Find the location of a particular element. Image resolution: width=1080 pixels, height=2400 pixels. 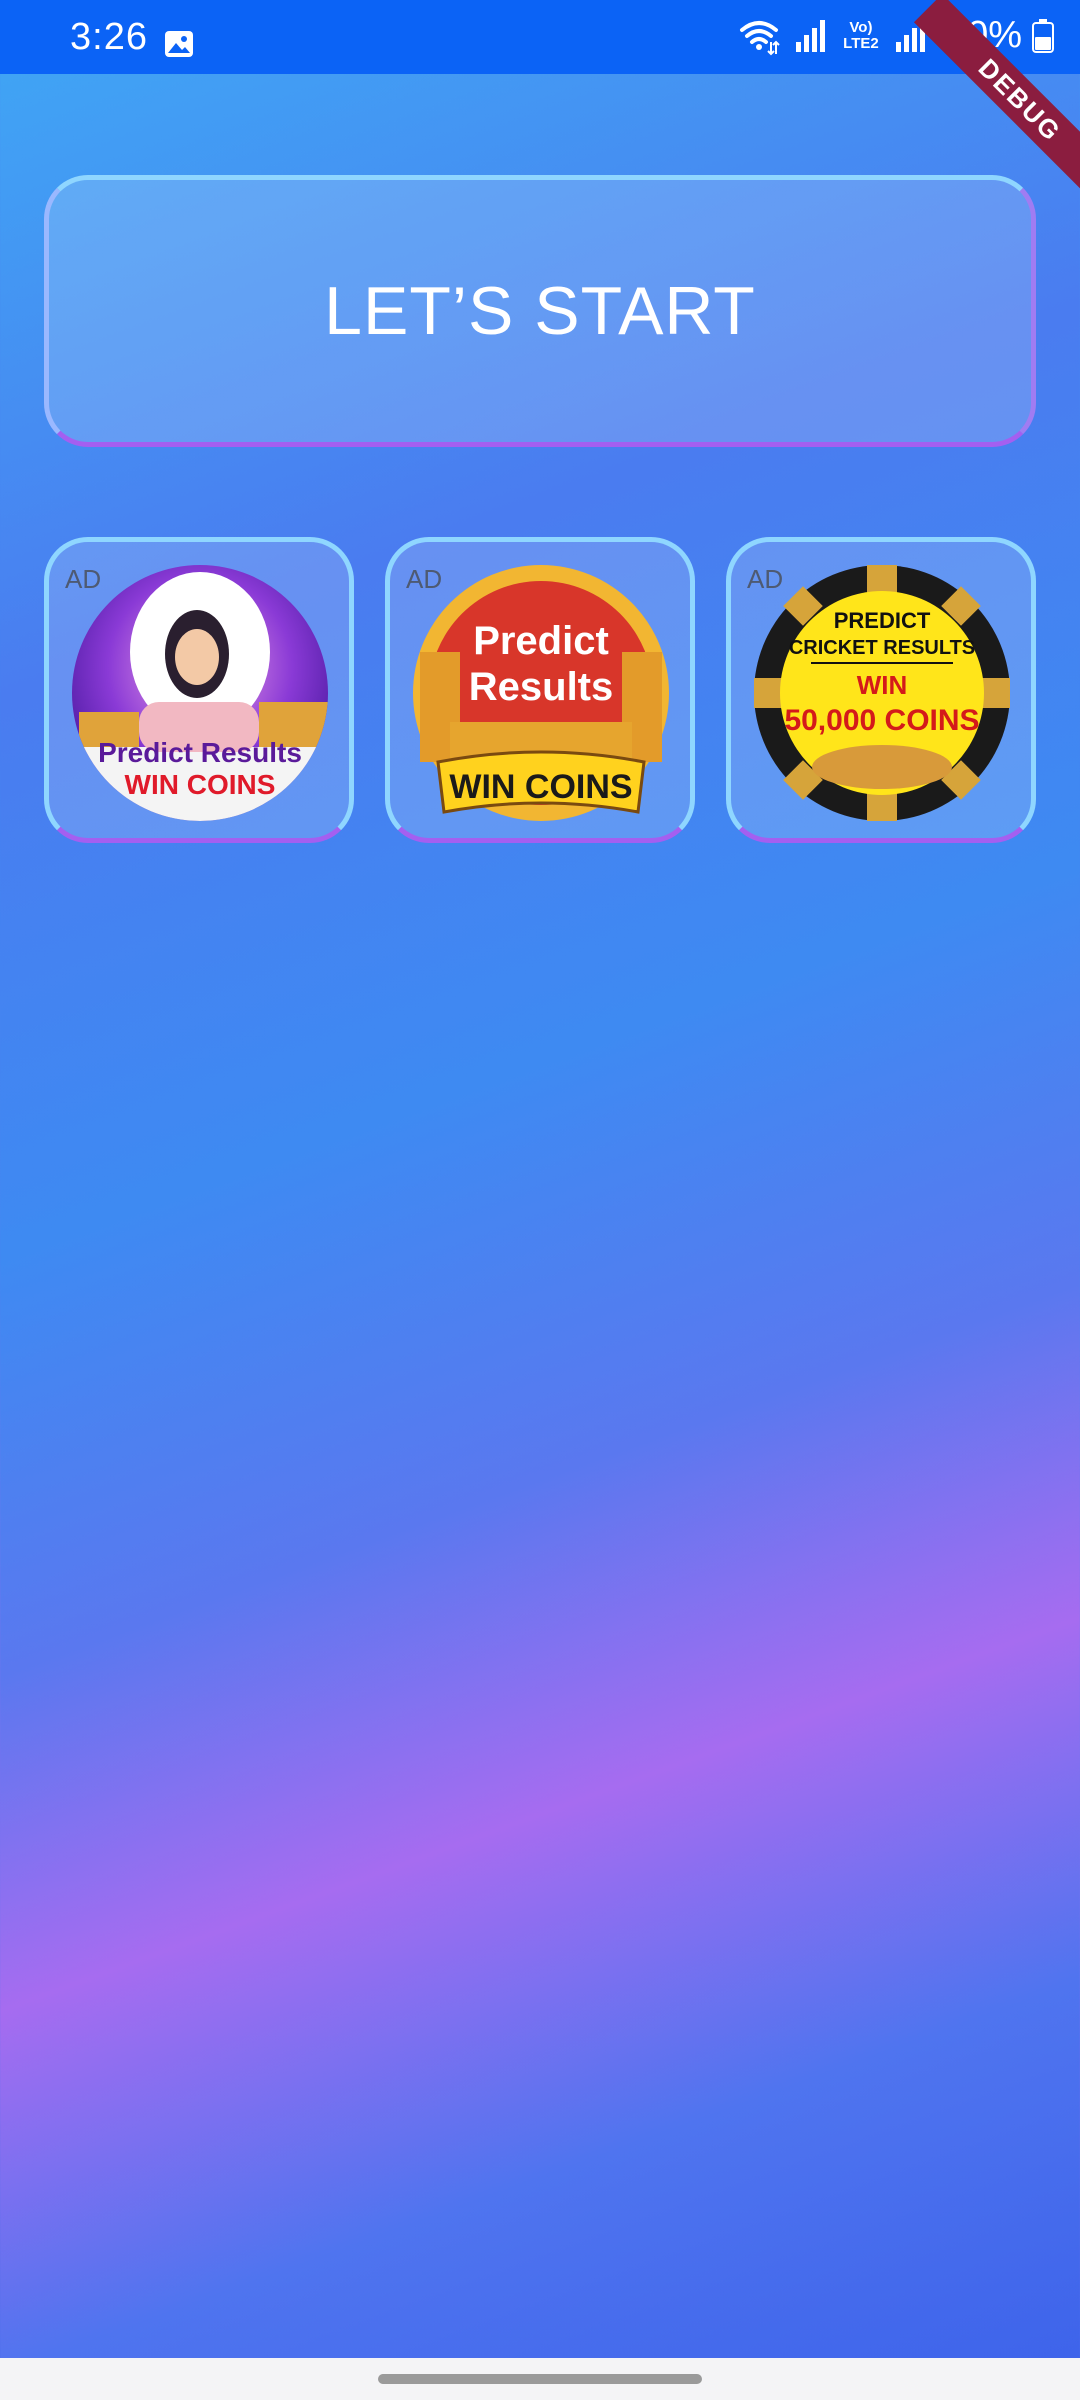

ad2-line3: WIN COINS is located at coordinates (540, 787).